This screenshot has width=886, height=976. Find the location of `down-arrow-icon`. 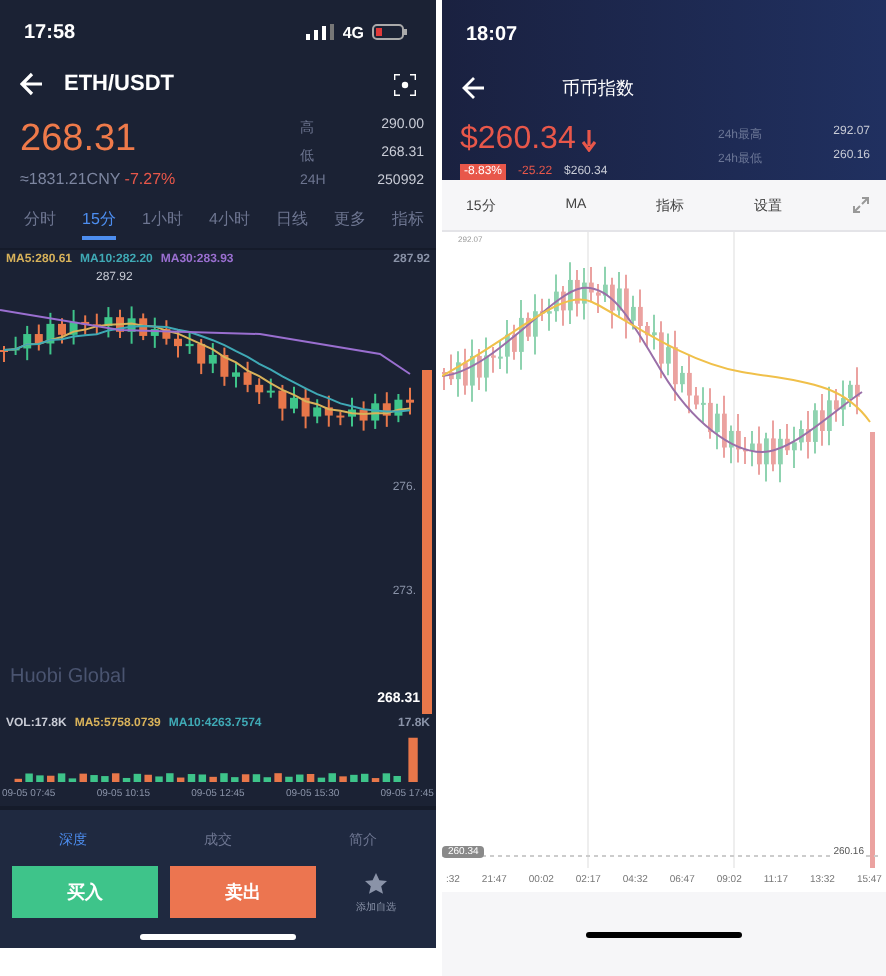

down-arrow-icon is located at coordinates (588, 140).